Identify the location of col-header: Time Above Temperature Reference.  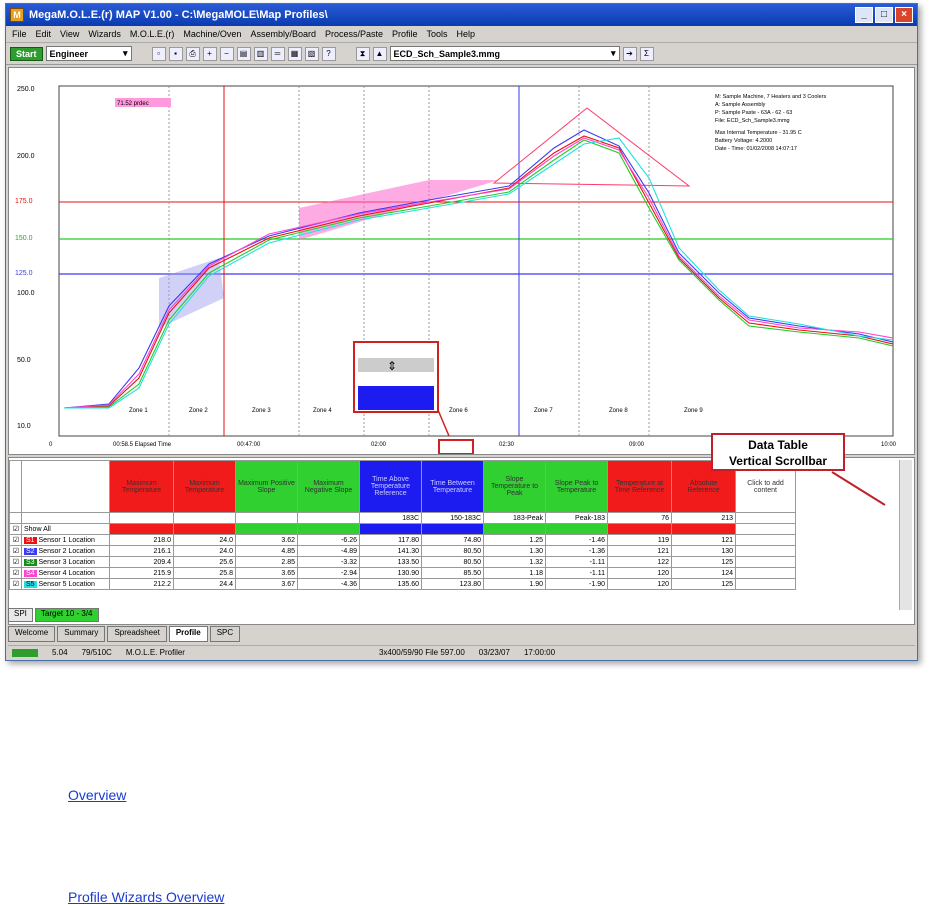
(390, 486).